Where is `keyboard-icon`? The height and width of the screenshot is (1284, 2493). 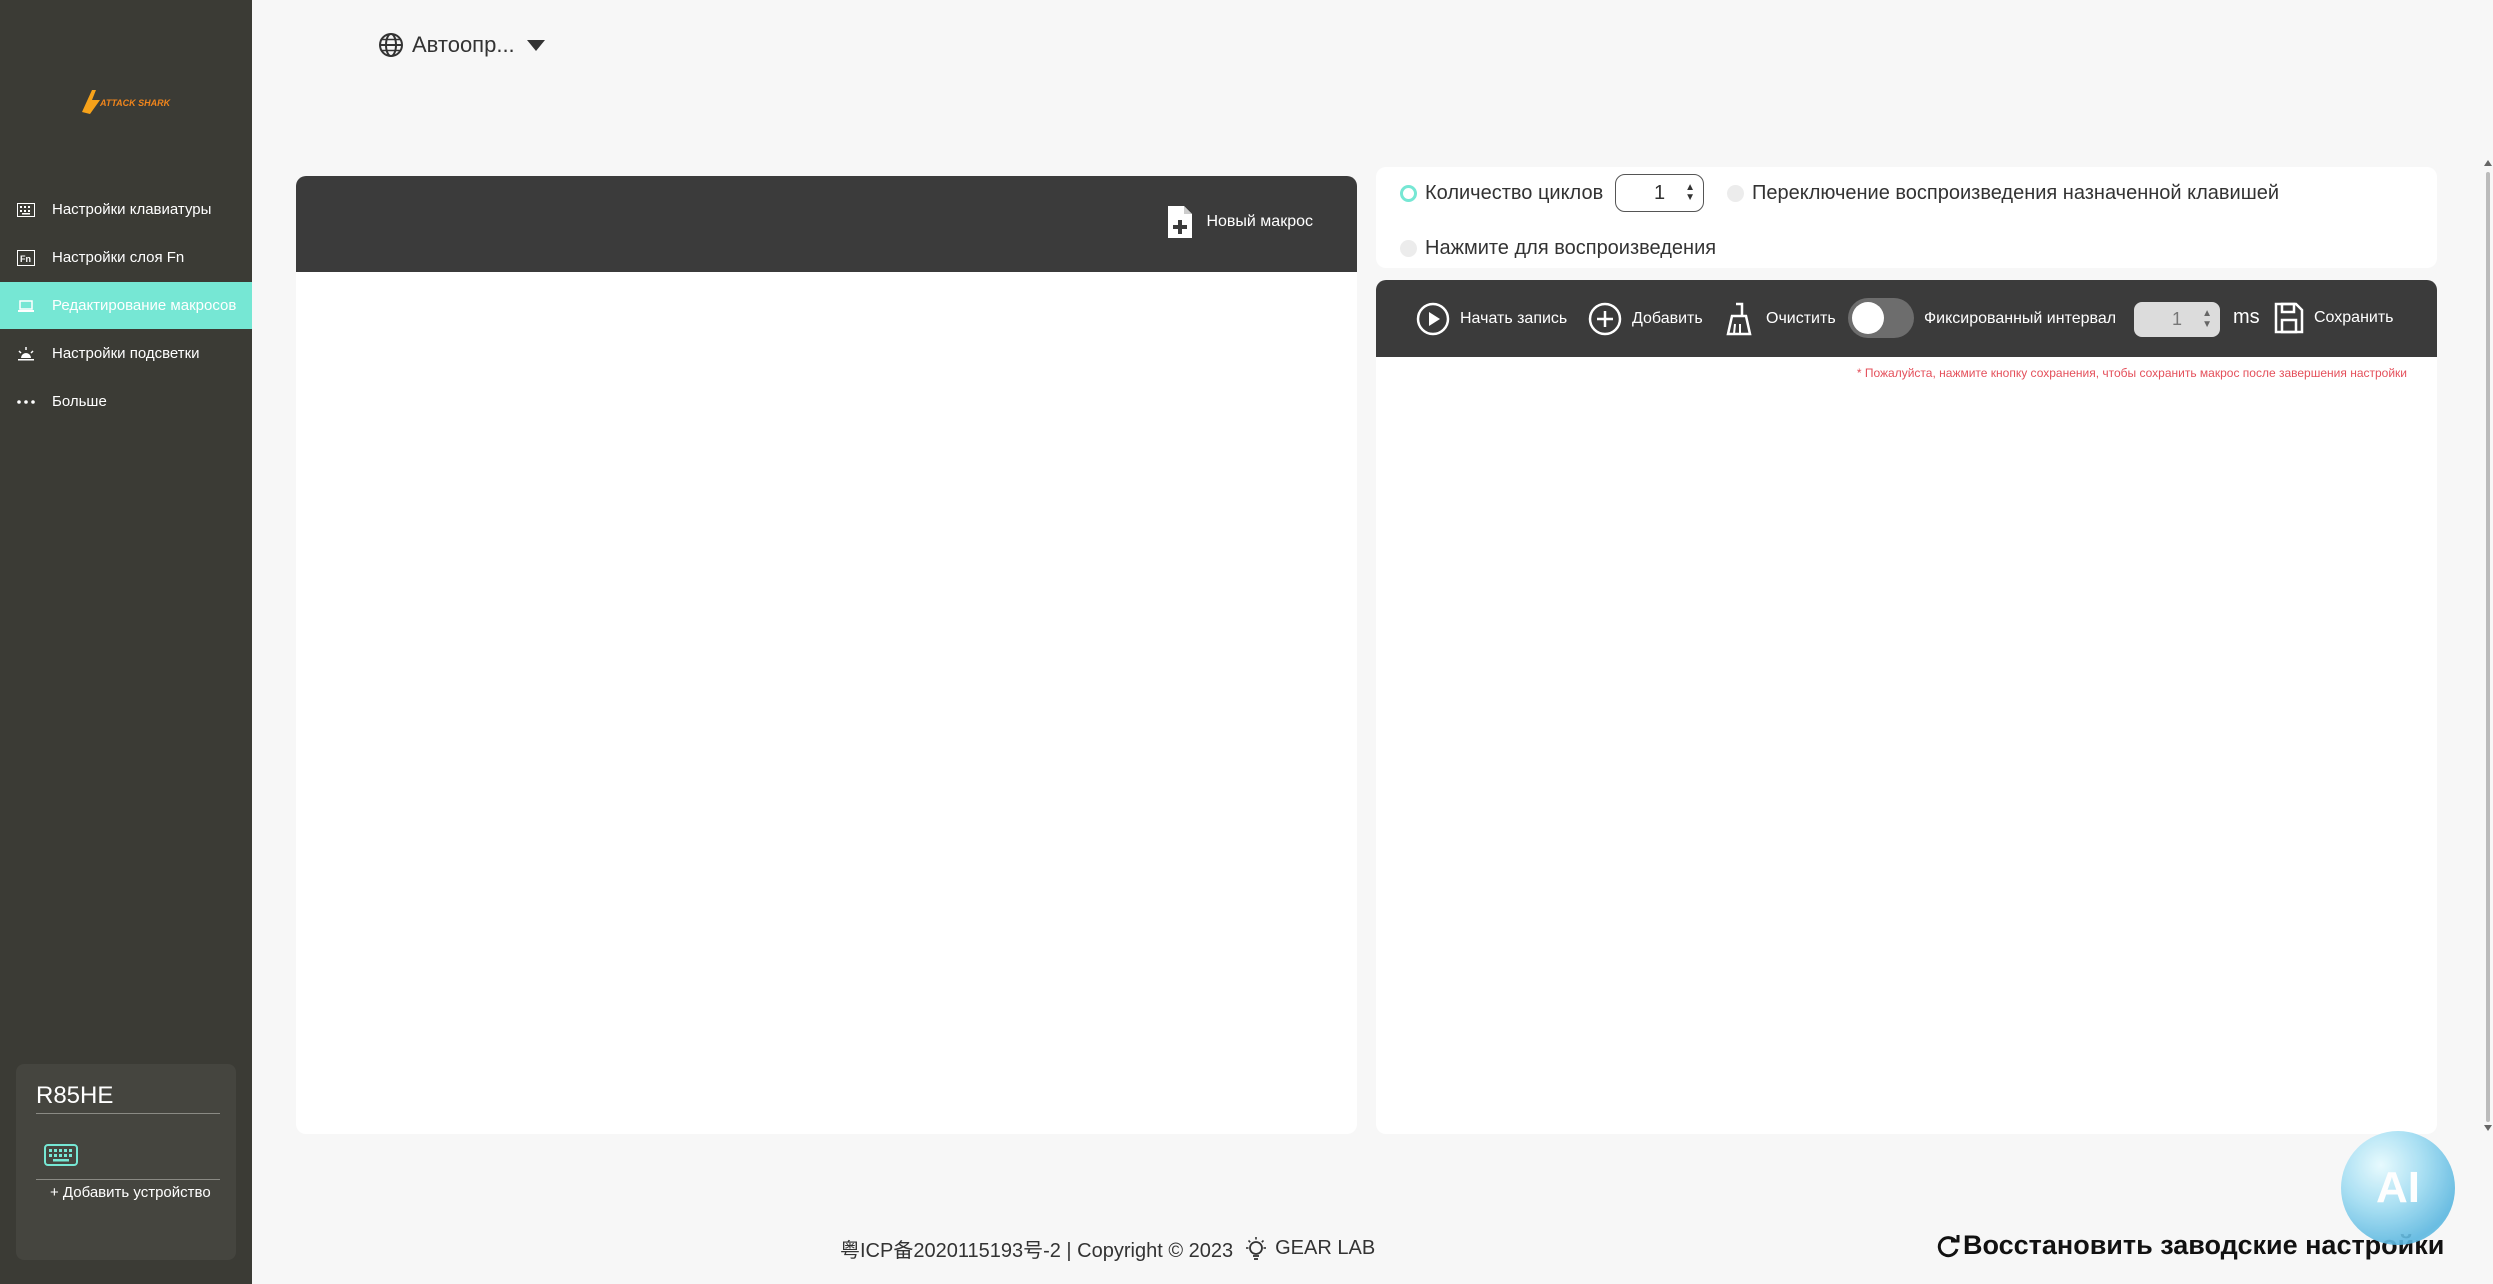
keyboard-icon is located at coordinates (61, 1157).